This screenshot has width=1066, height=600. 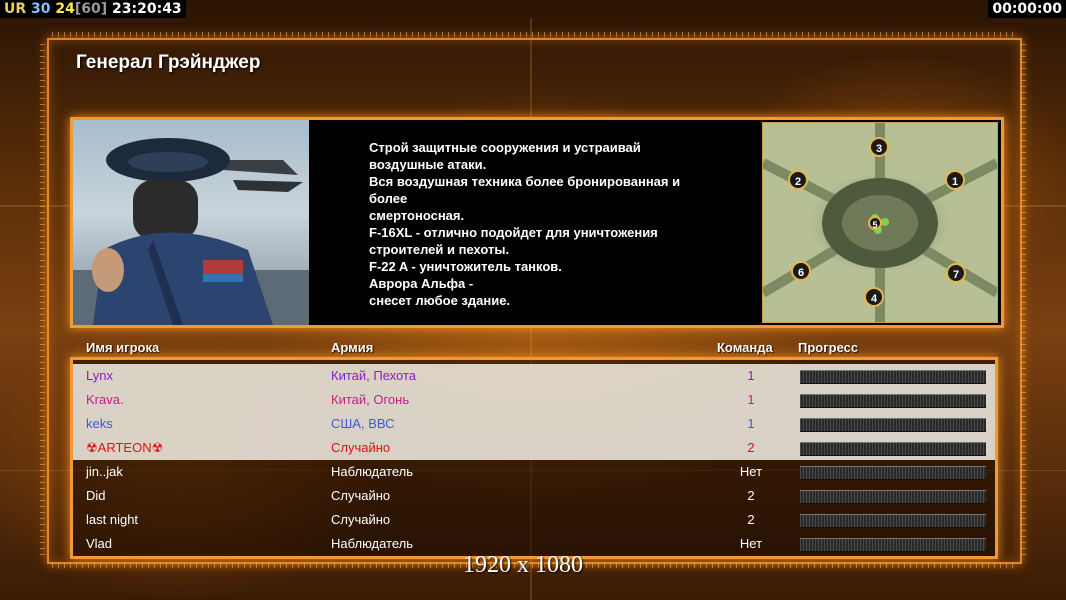 I want to click on player-row: Krava. Китай, Огонь 1, so click(x=534, y=400).